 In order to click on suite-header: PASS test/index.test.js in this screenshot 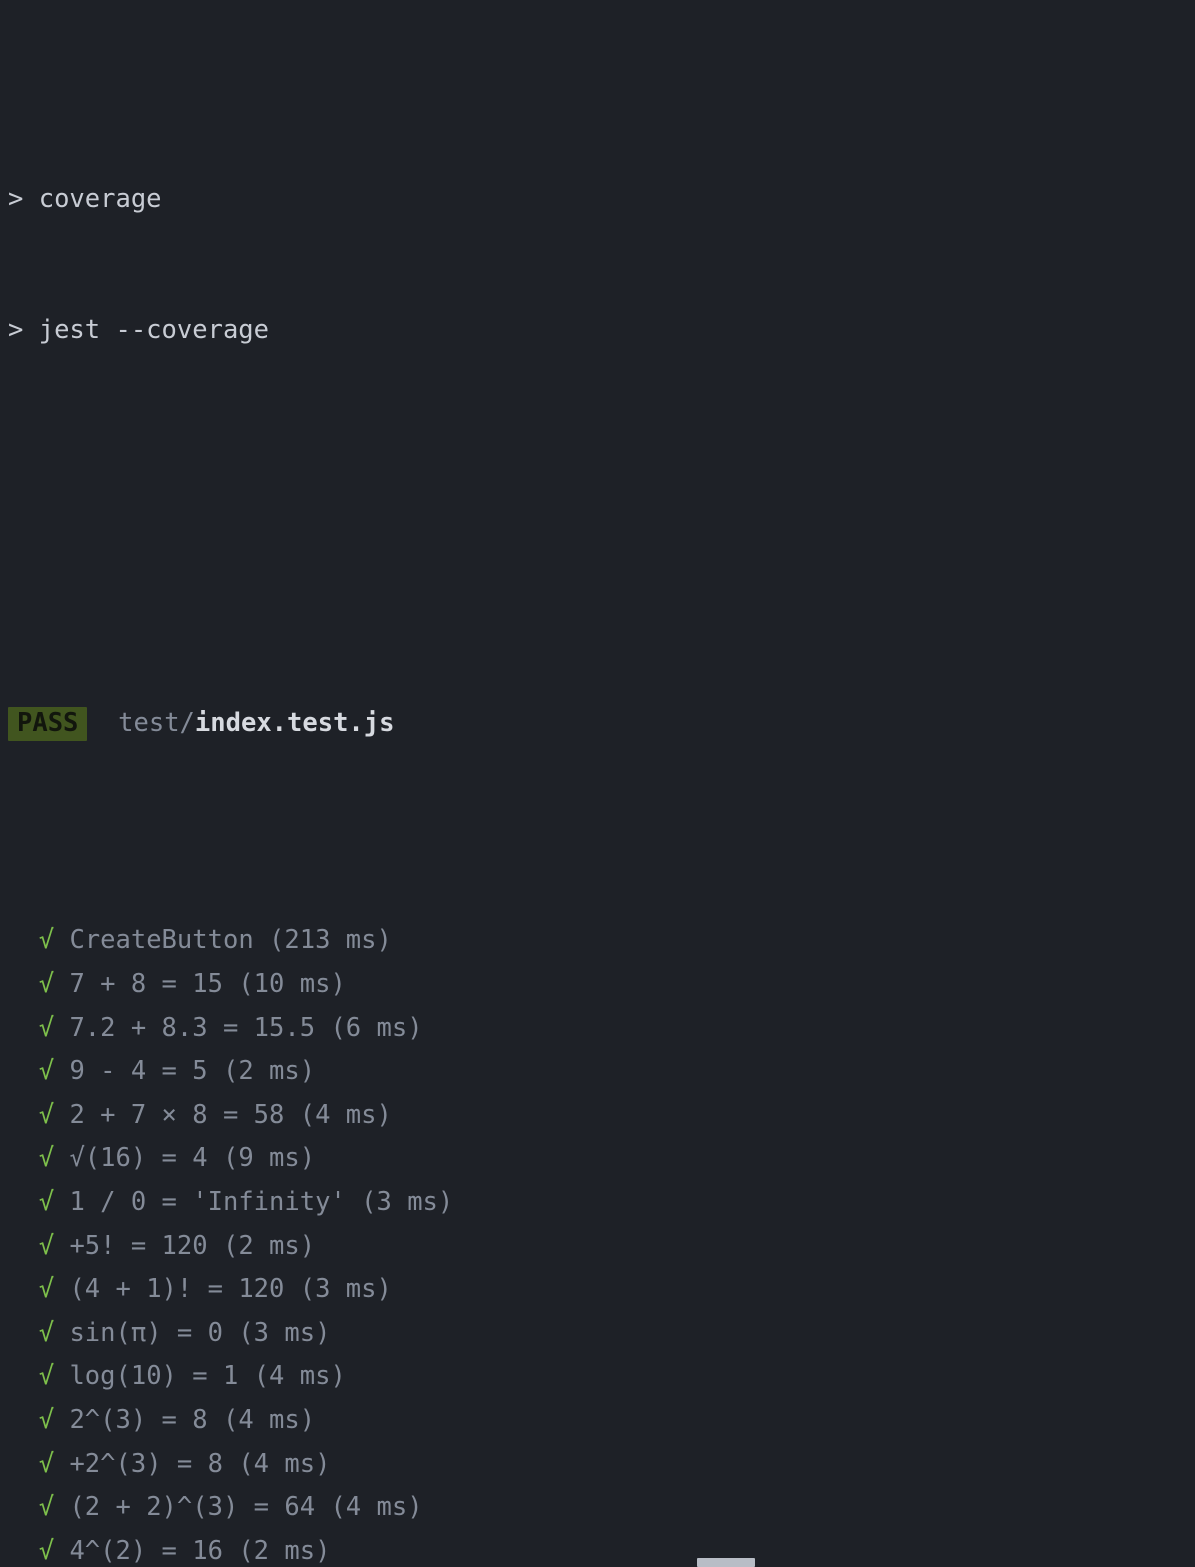, I will do `click(597, 724)`.